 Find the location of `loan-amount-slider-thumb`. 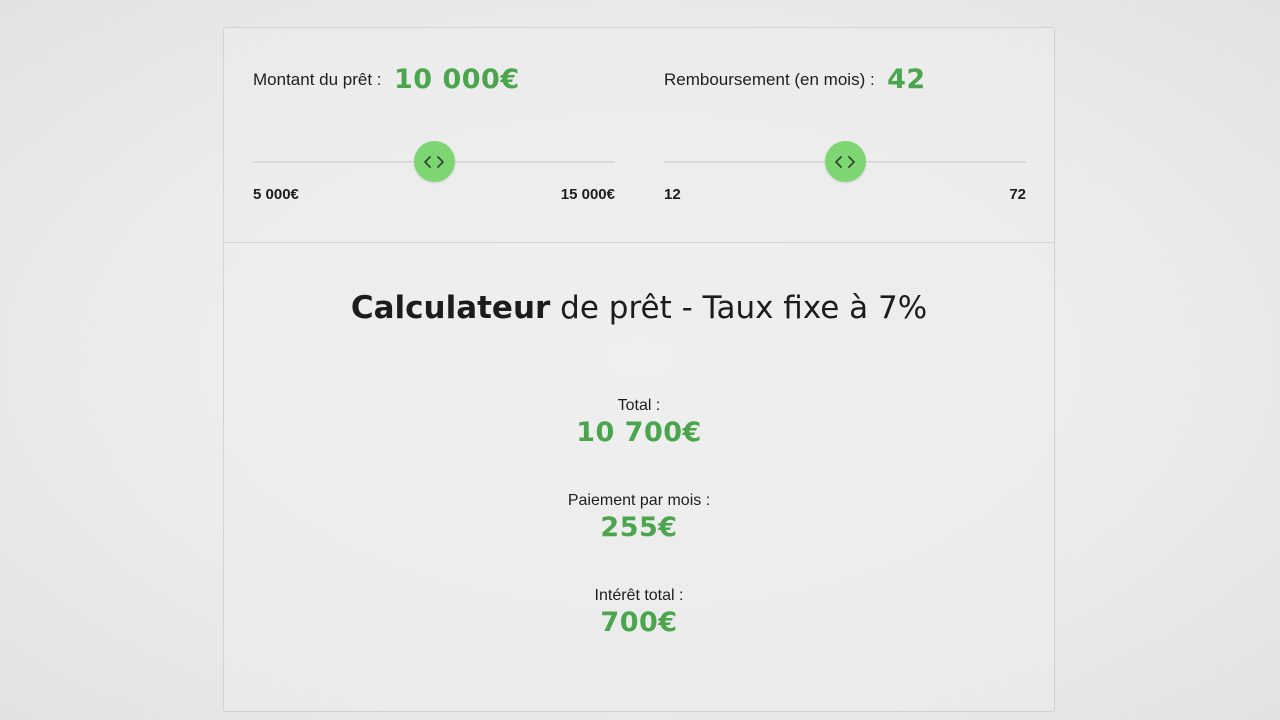

loan-amount-slider-thumb is located at coordinates (434, 161).